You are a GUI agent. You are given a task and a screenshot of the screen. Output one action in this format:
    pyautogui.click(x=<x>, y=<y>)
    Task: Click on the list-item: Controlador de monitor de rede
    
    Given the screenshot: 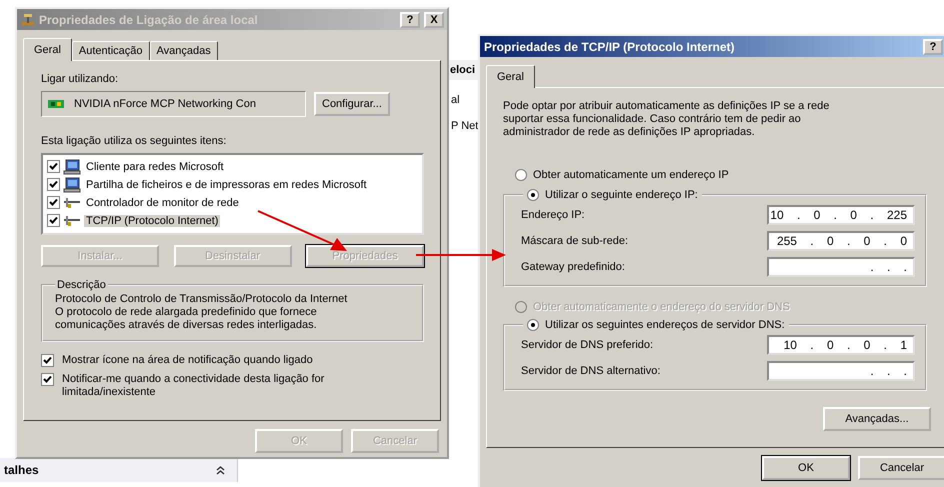 What is the action you would take?
    pyautogui.click(x=162, y=202)
    